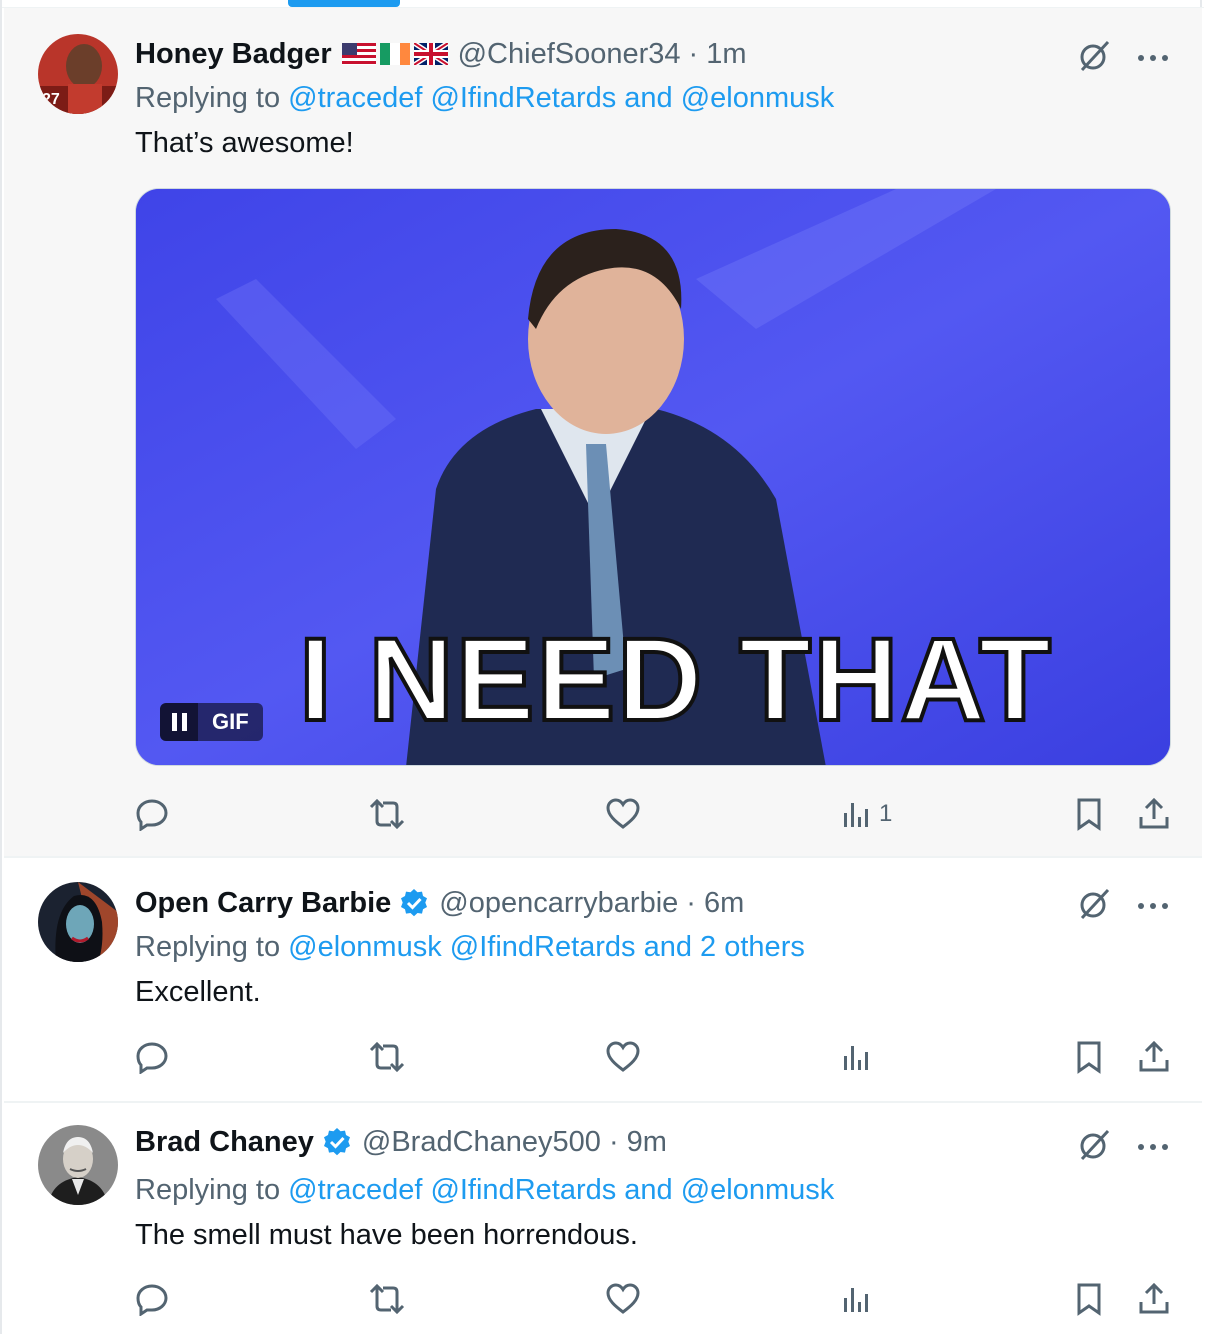 Image resolution: width=1206 pixels, height=1334 pixels. I want to click on gif-badge: GIF, so click(211, 722).